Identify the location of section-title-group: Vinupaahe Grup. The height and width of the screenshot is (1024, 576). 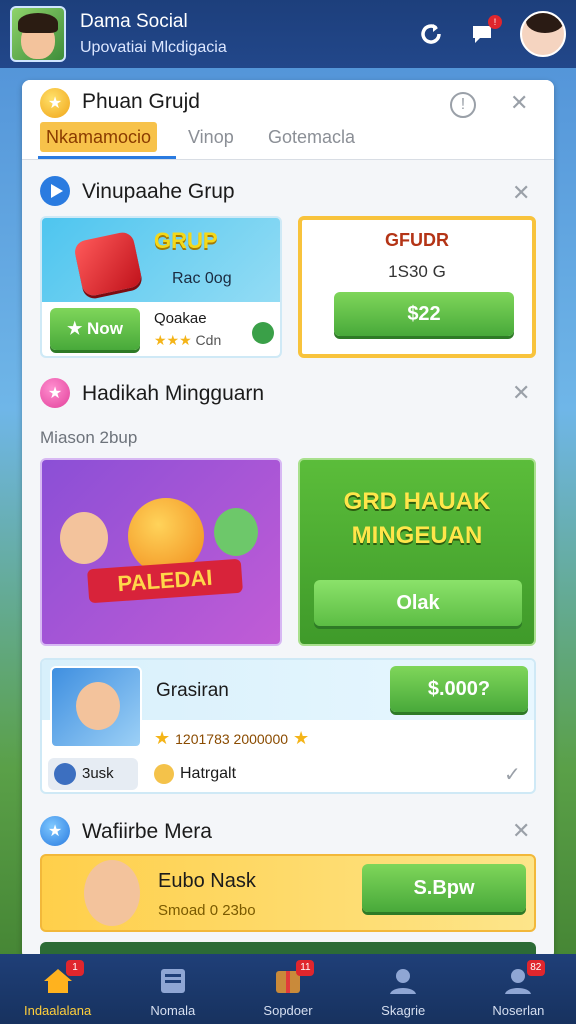
(158, 191).